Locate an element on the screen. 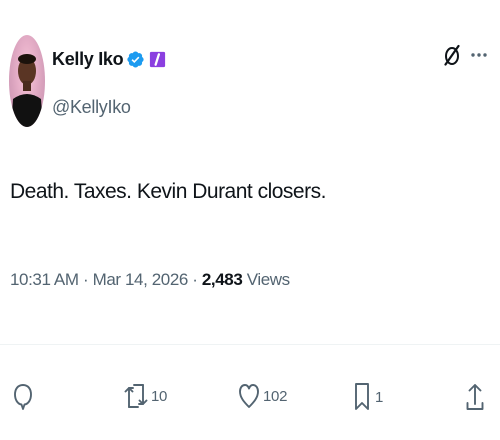  reply-icon is located at coordinates (23, 396).